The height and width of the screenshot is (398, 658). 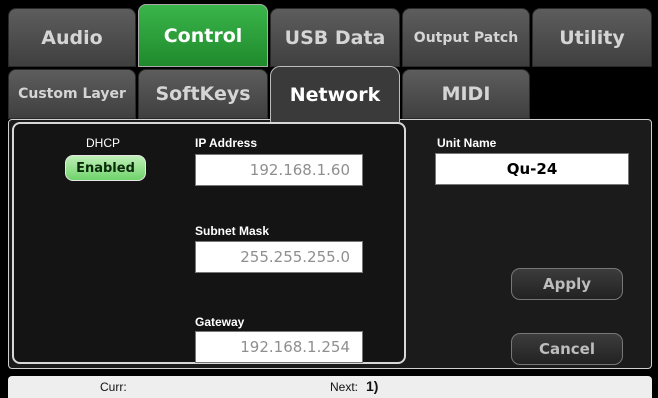 What do you see at coordinates (466, 94) in the screenshot?
I see `tab-midi: MIDI` at bounding box center [466, 94].